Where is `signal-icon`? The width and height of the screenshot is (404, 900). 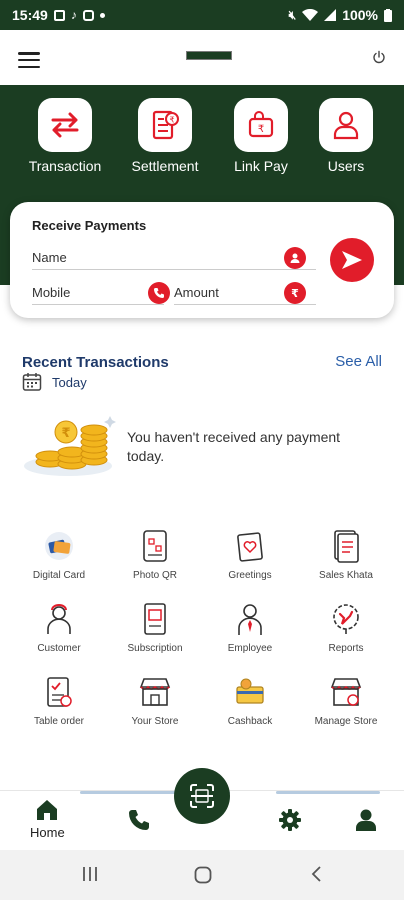 signal-icon is located at coordinates (330, 15).